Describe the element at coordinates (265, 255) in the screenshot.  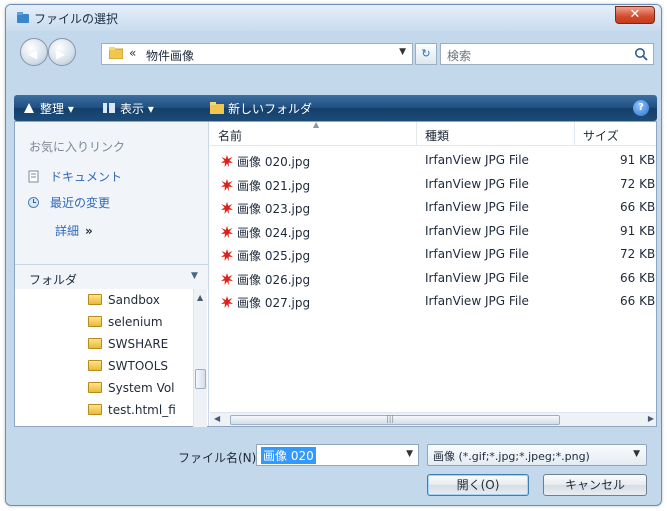
I see `file-name-cell: 画像 025.jpg` at that location.